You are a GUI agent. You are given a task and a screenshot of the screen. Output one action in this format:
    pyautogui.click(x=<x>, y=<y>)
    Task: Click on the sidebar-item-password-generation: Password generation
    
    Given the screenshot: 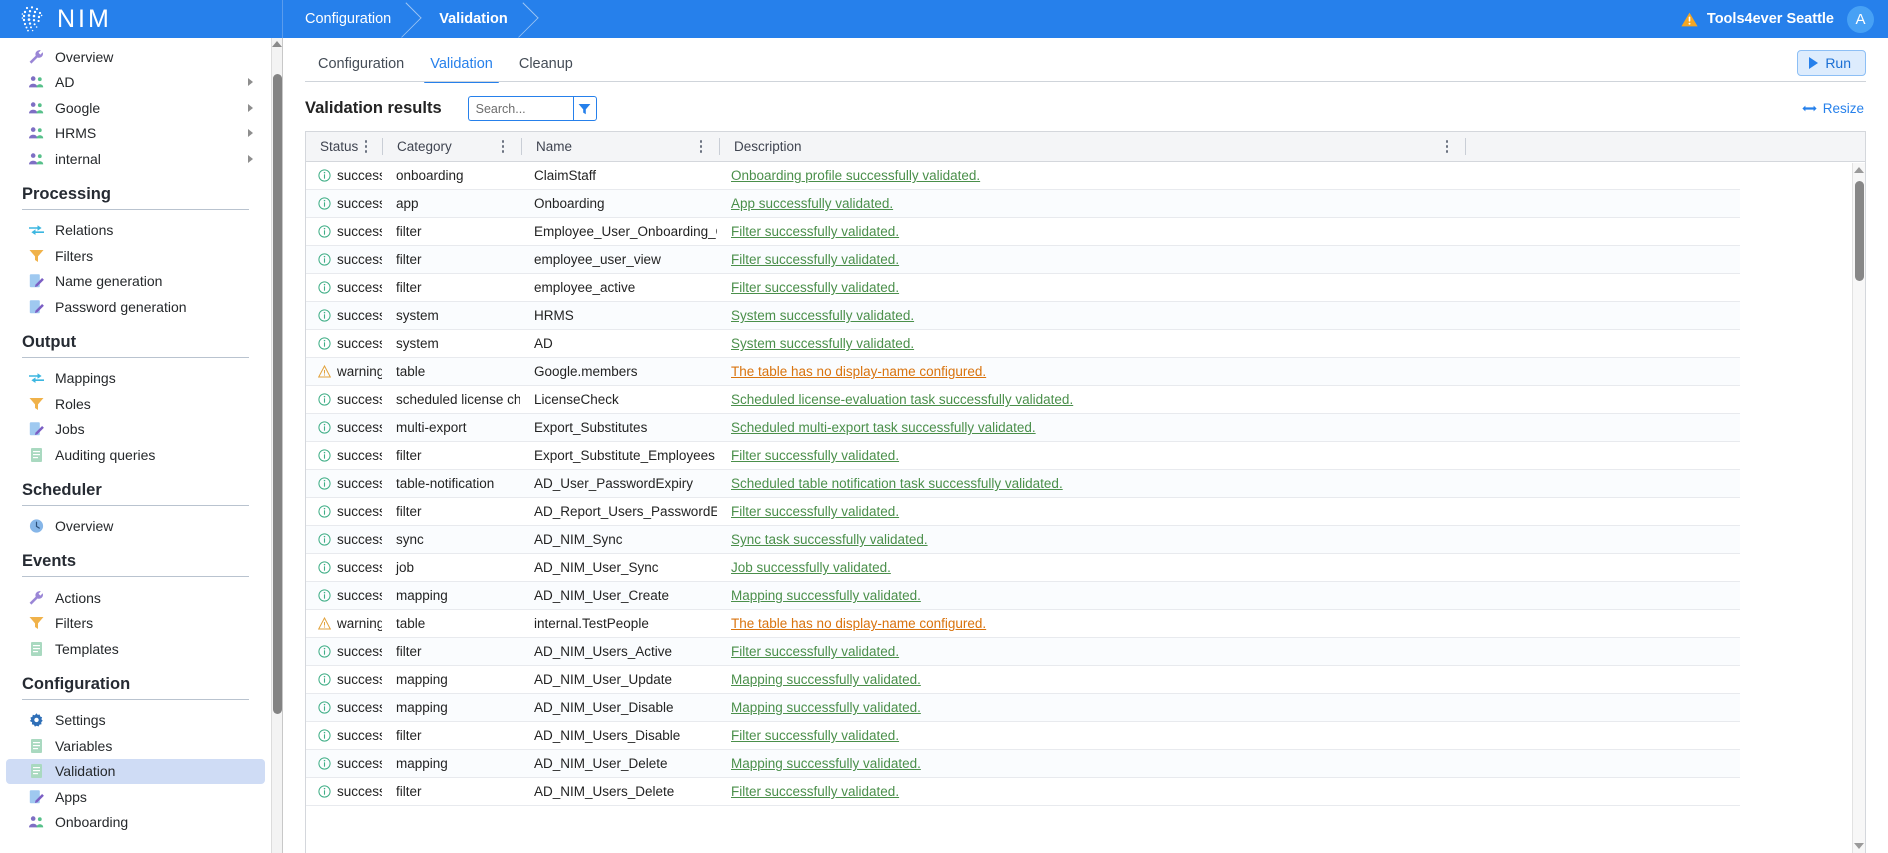 What is the action you would take?
    pyautogui.click(x=135, y=307)
    